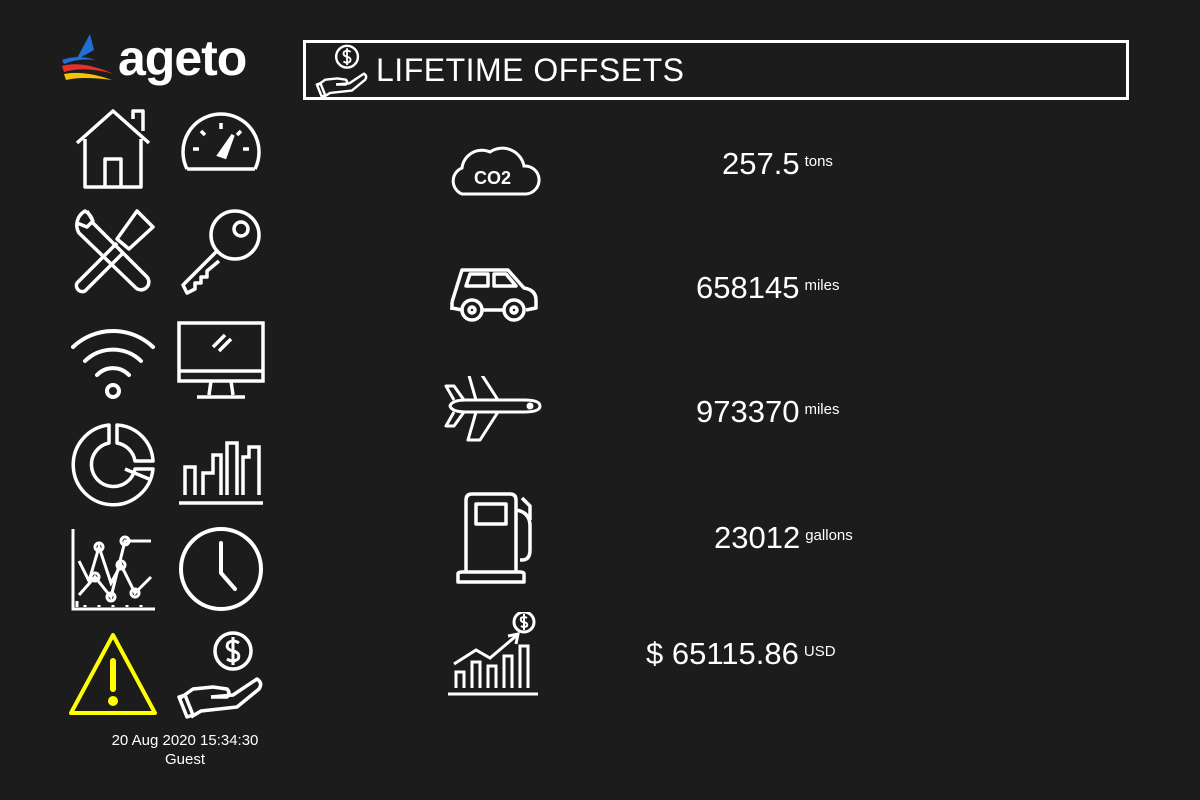  What do you see at coordinates (819, 651) in the screenshot?
I see `offset-unit: USD` at bounding box center [819, 651].